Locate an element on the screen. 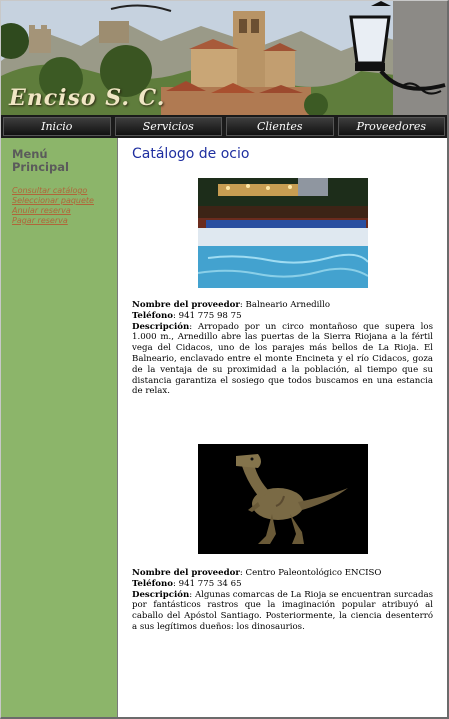 This screenshot has height=719, width=449. nav-clientes: Clientes is located at coordinates (280, 126).